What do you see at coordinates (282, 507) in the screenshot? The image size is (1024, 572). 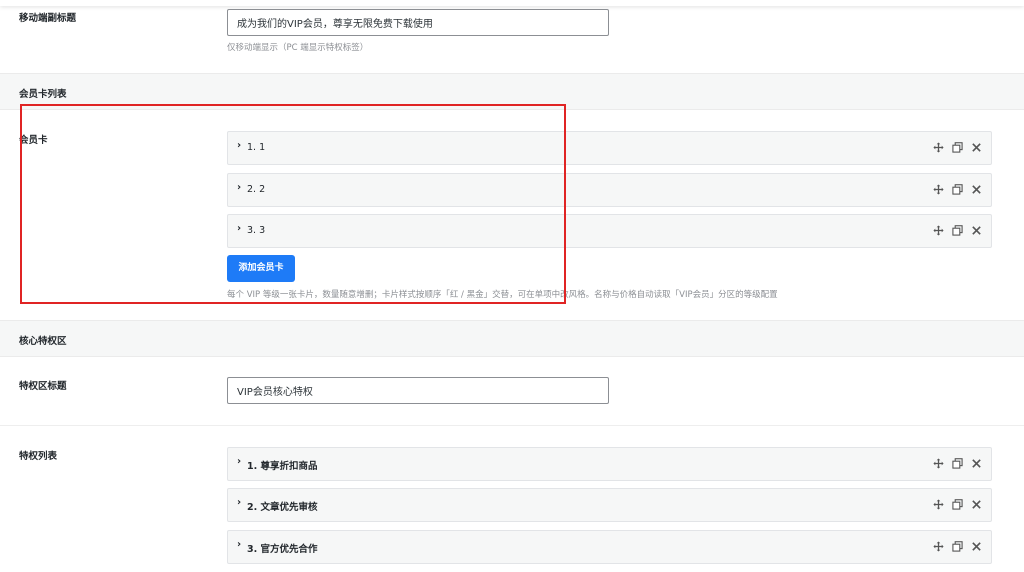 I see `privilege-item-label: 2. 文章优先审核` at bounding box center [282, 507].